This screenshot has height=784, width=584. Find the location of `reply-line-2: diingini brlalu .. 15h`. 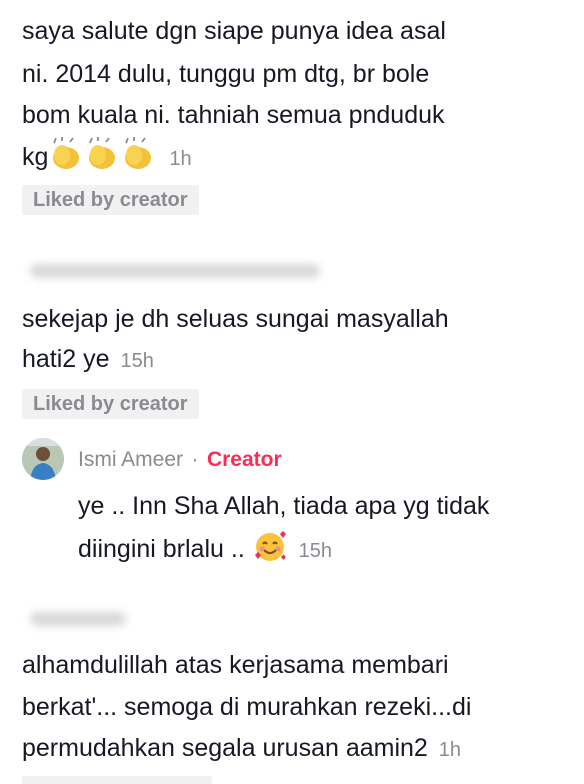

reply-line-2: diingini brlalu .. 15h is located at coordinates (205, 551).